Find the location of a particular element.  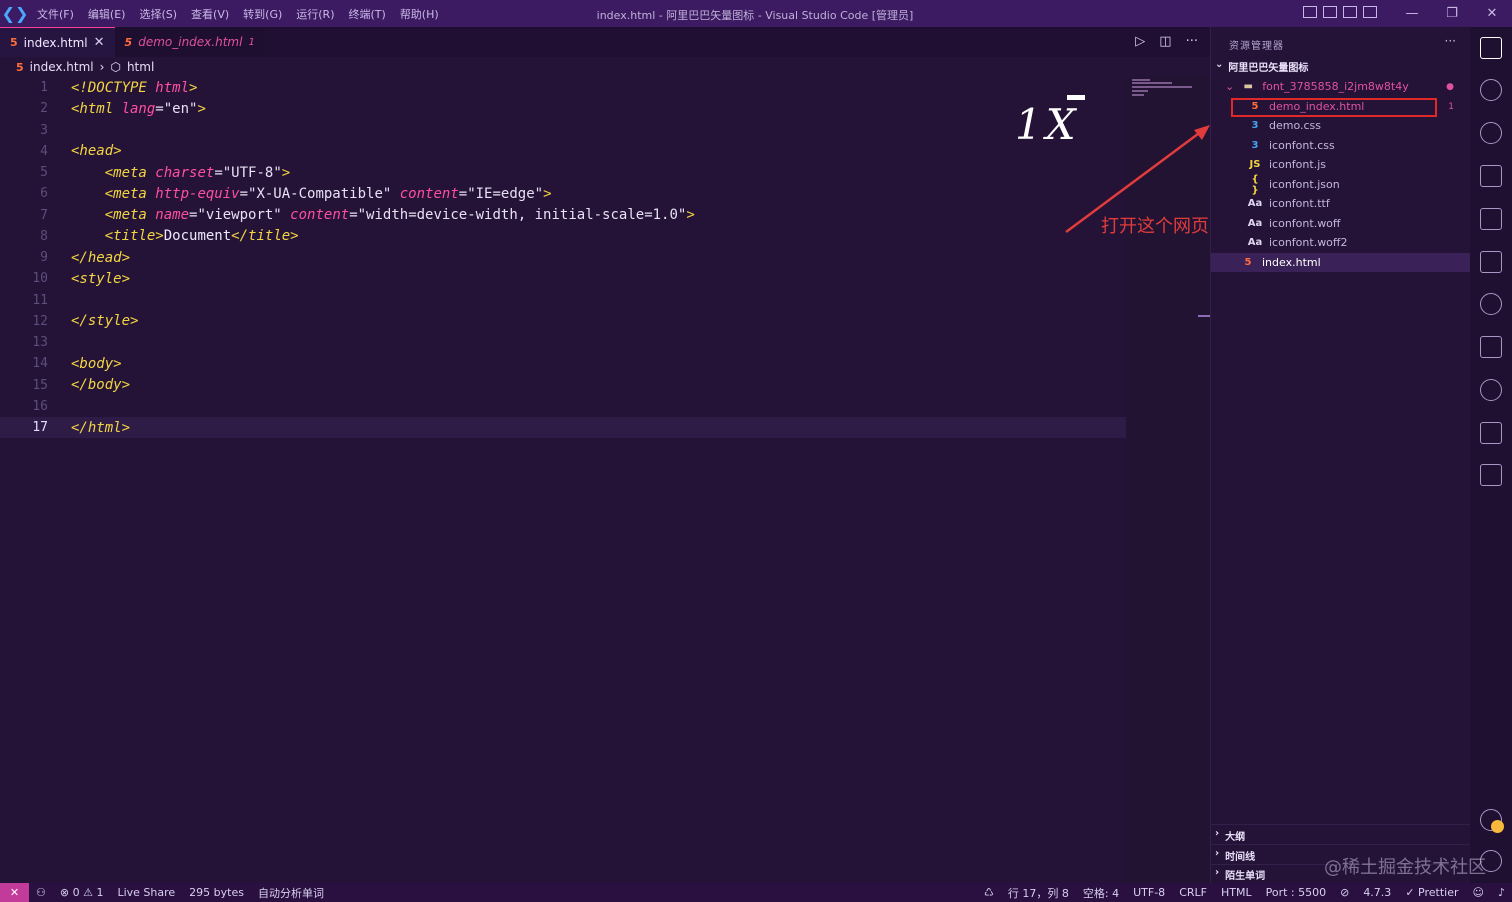

status-live-server: Port : 5500 is located at coordinates (1296, 892).